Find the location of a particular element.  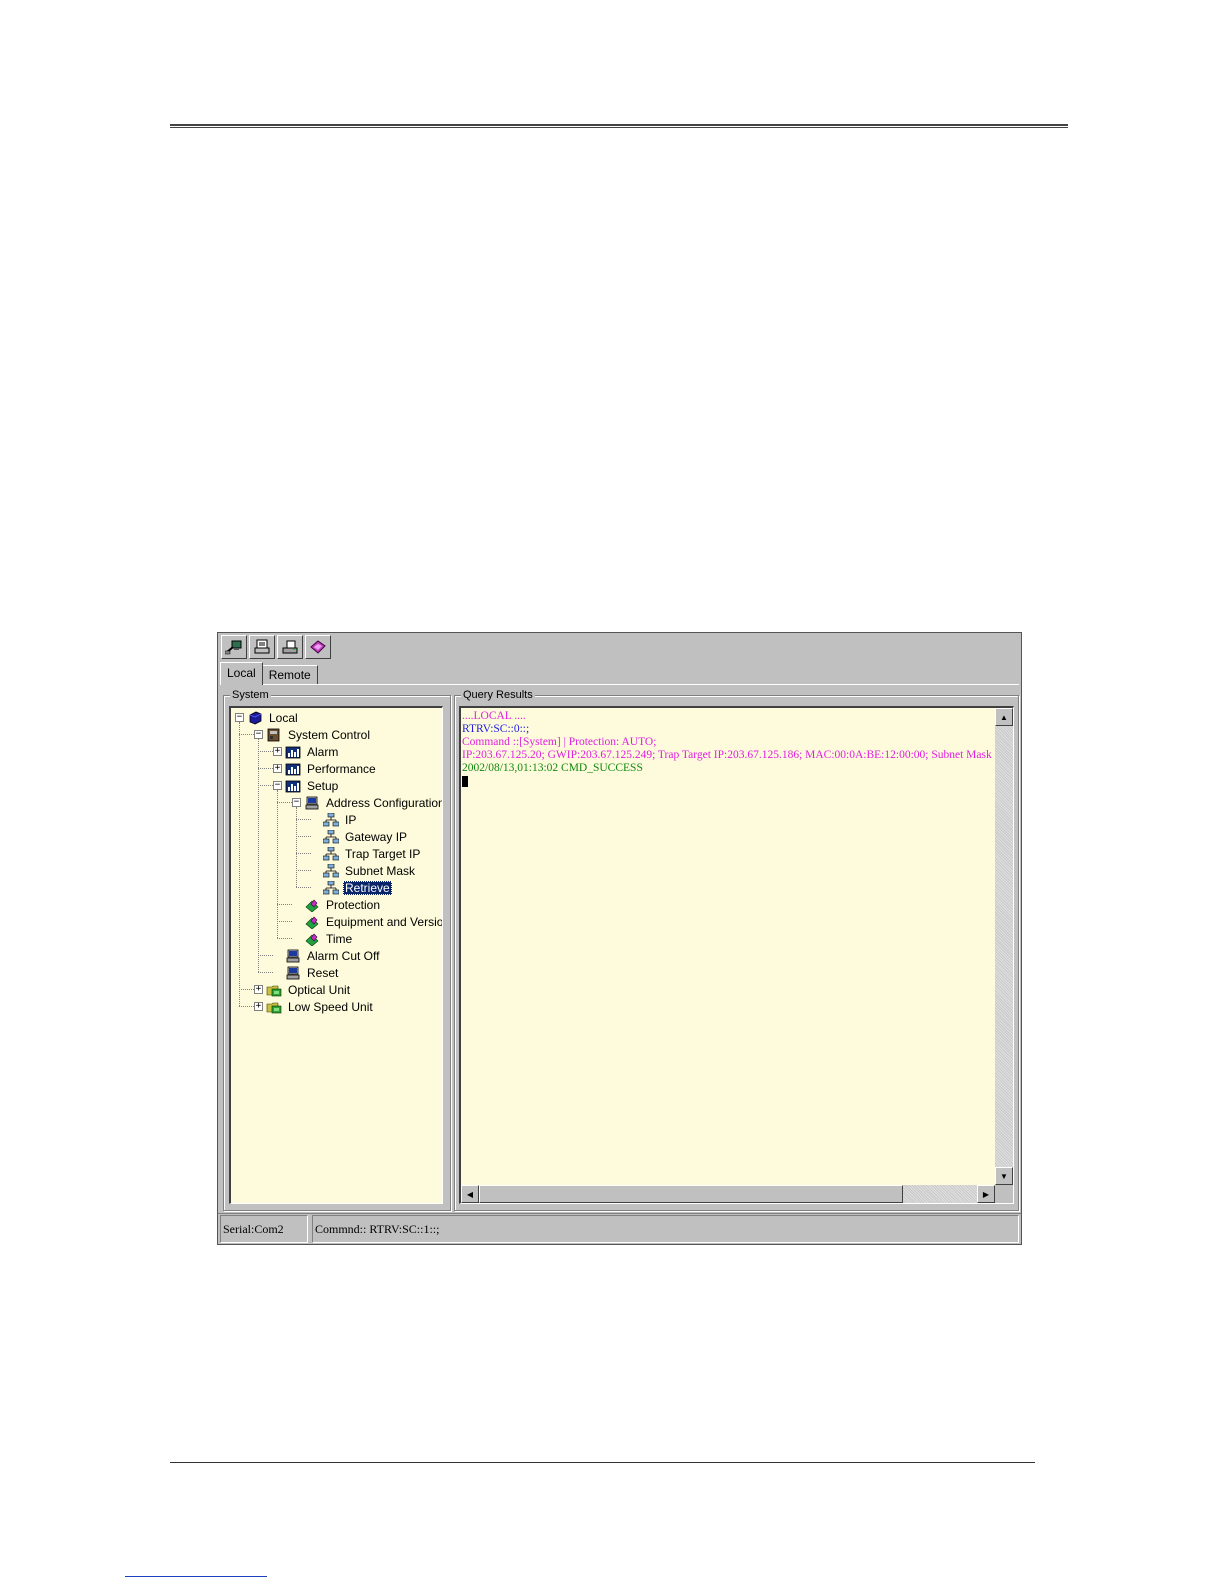

tree-node-label: System Control is located at coordinates (329, 734).